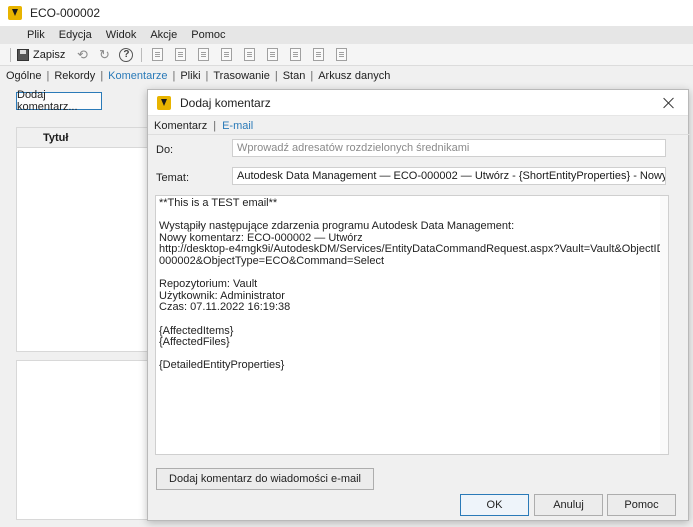 The image size is (693, 527). I want to click on menu-help: Pomoc, so click(208, 35).